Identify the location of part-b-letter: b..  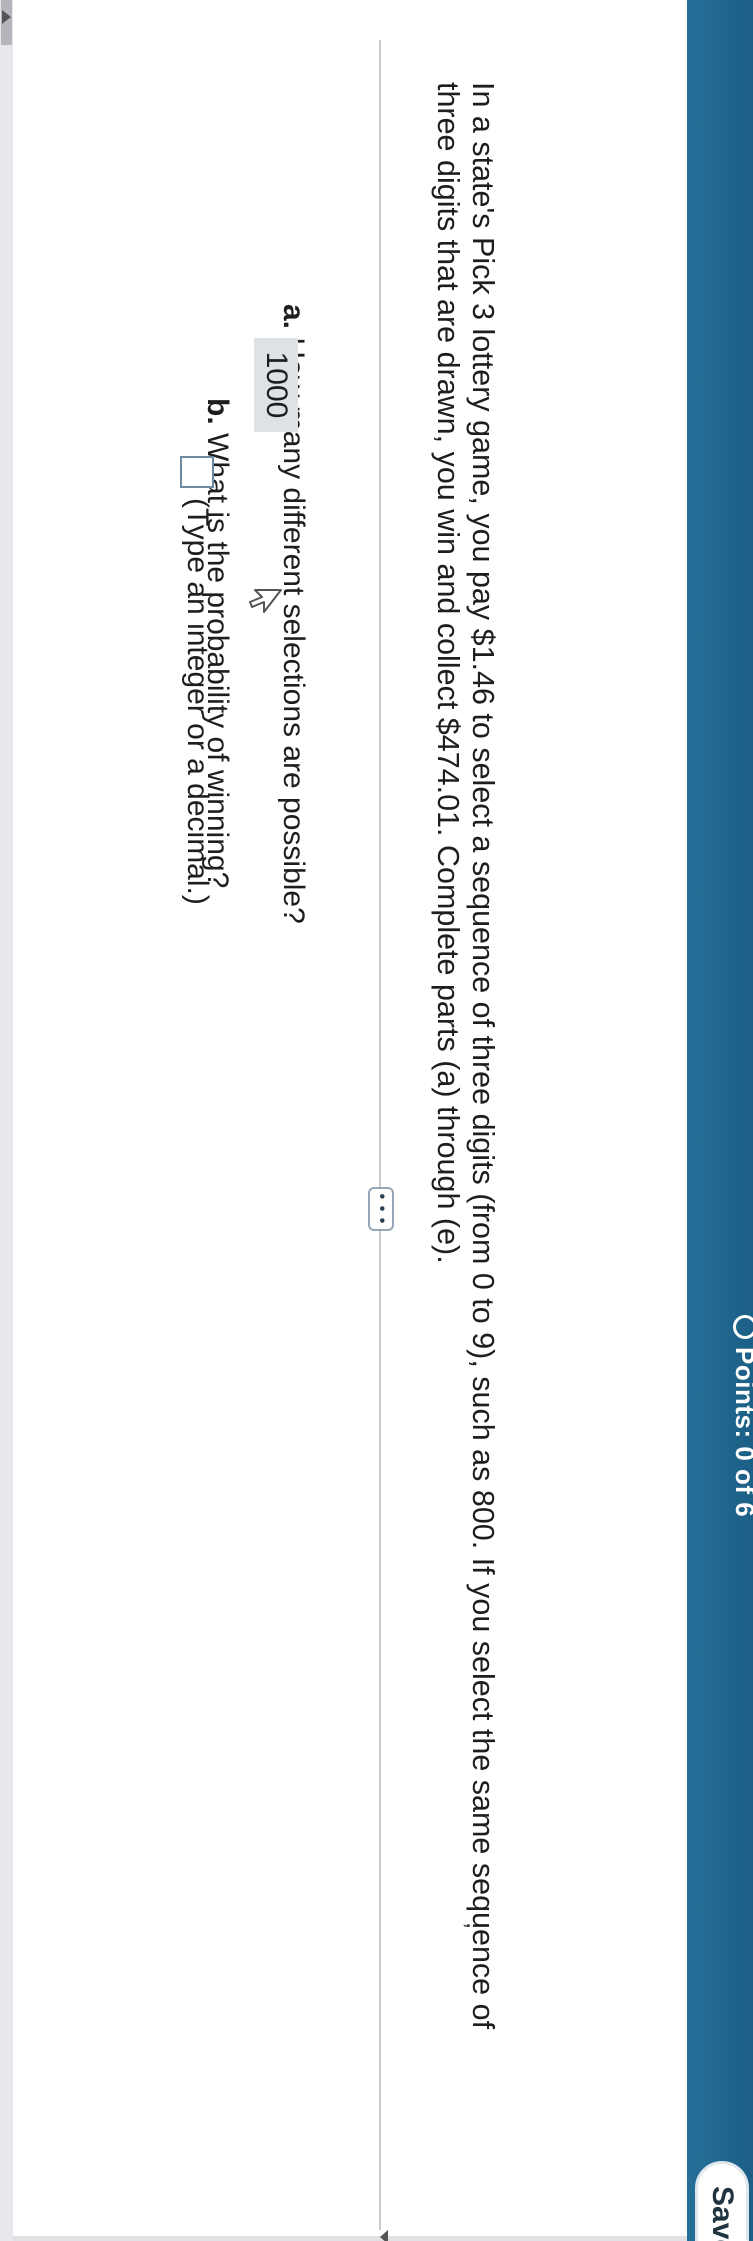
(217, 411).